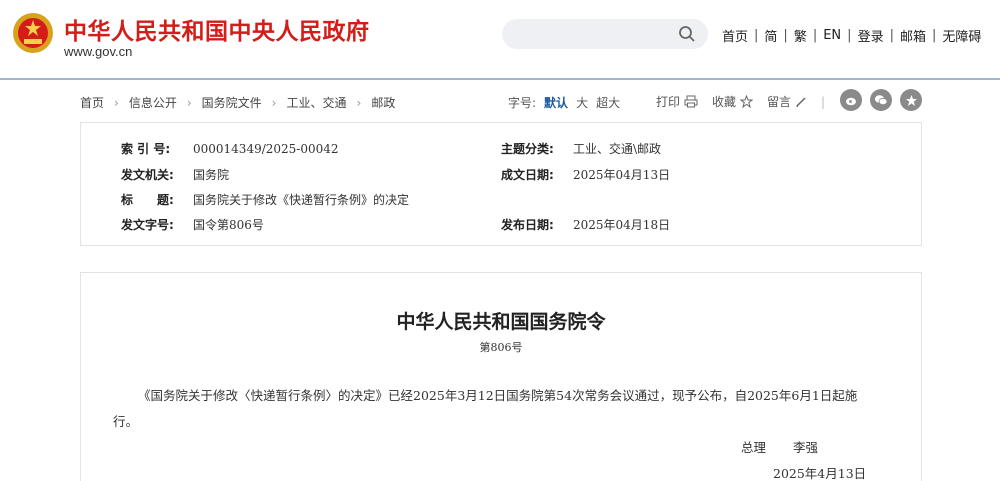 This screenshot has height=481, width=1000. Describe the element at coordinates (232, 102) in the screenshot. I see `breadcrumb-state-council-docs: 国务院文件` at that location.